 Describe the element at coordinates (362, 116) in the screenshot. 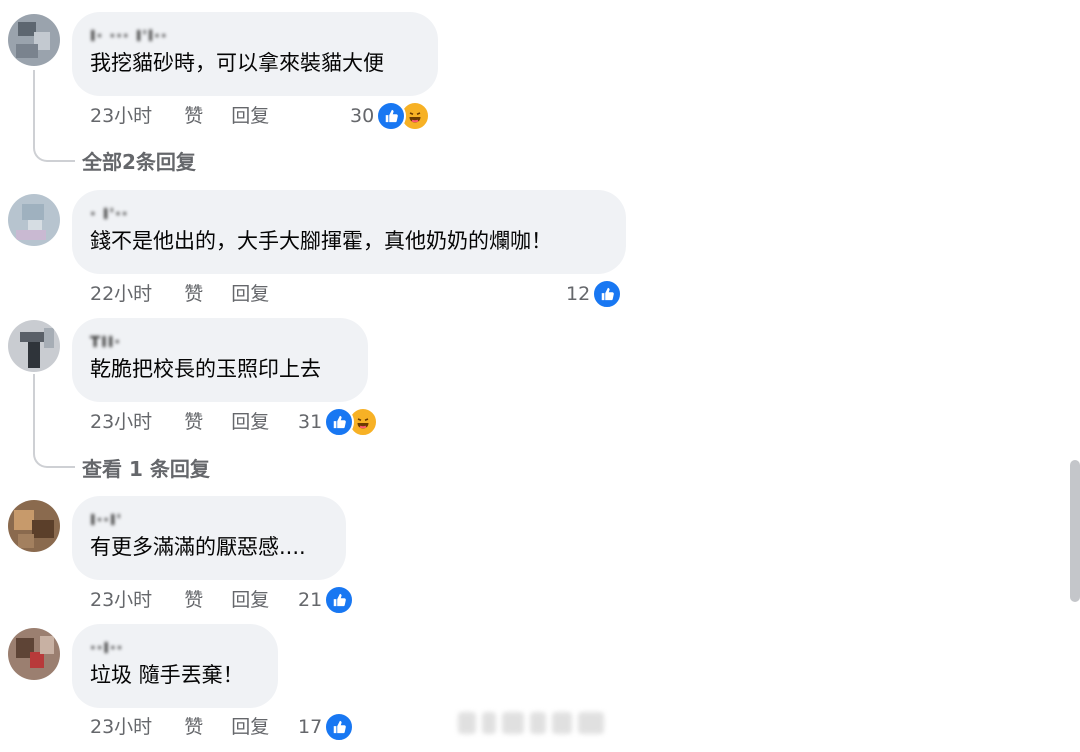

I see `reaction-count: 30` at that location.